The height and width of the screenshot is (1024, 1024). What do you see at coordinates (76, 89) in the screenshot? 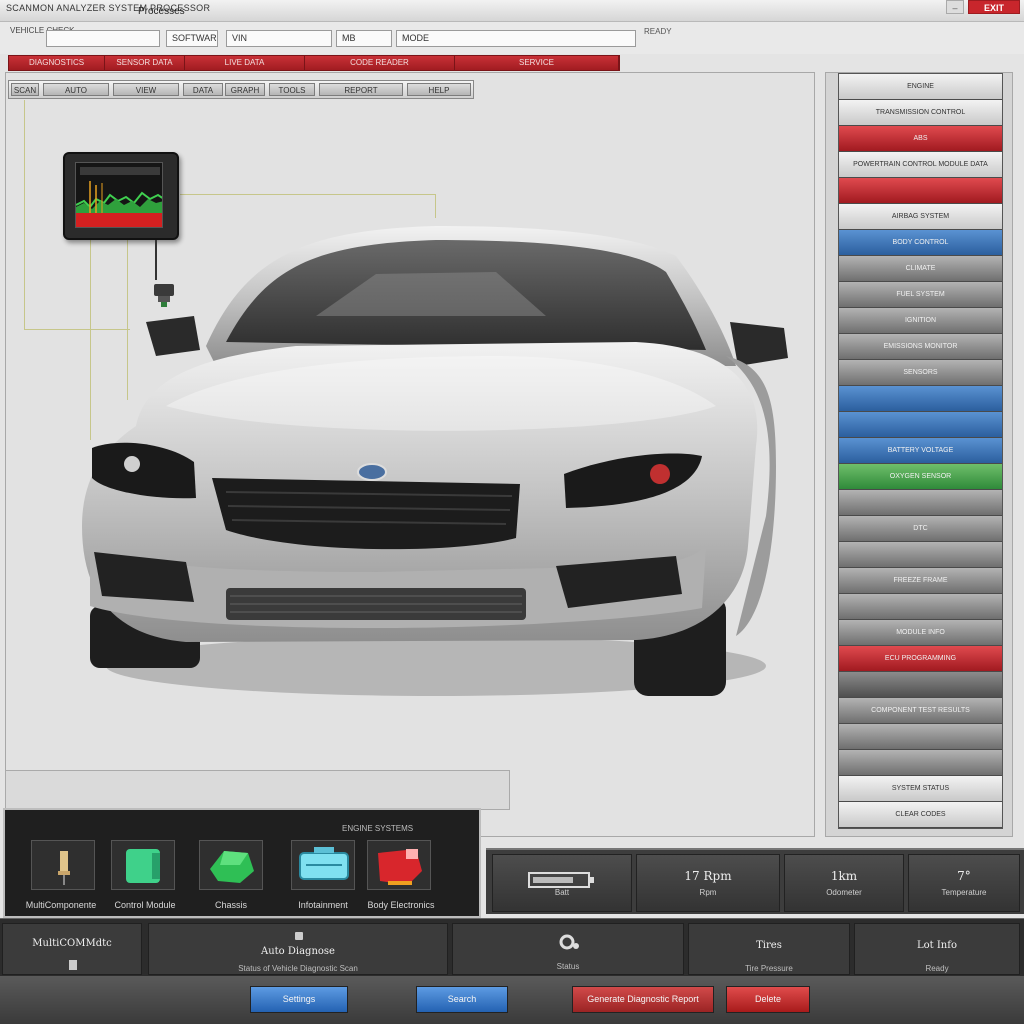
I see `toolbar-auto-button: AUTO` at bounding box center [76, 89].